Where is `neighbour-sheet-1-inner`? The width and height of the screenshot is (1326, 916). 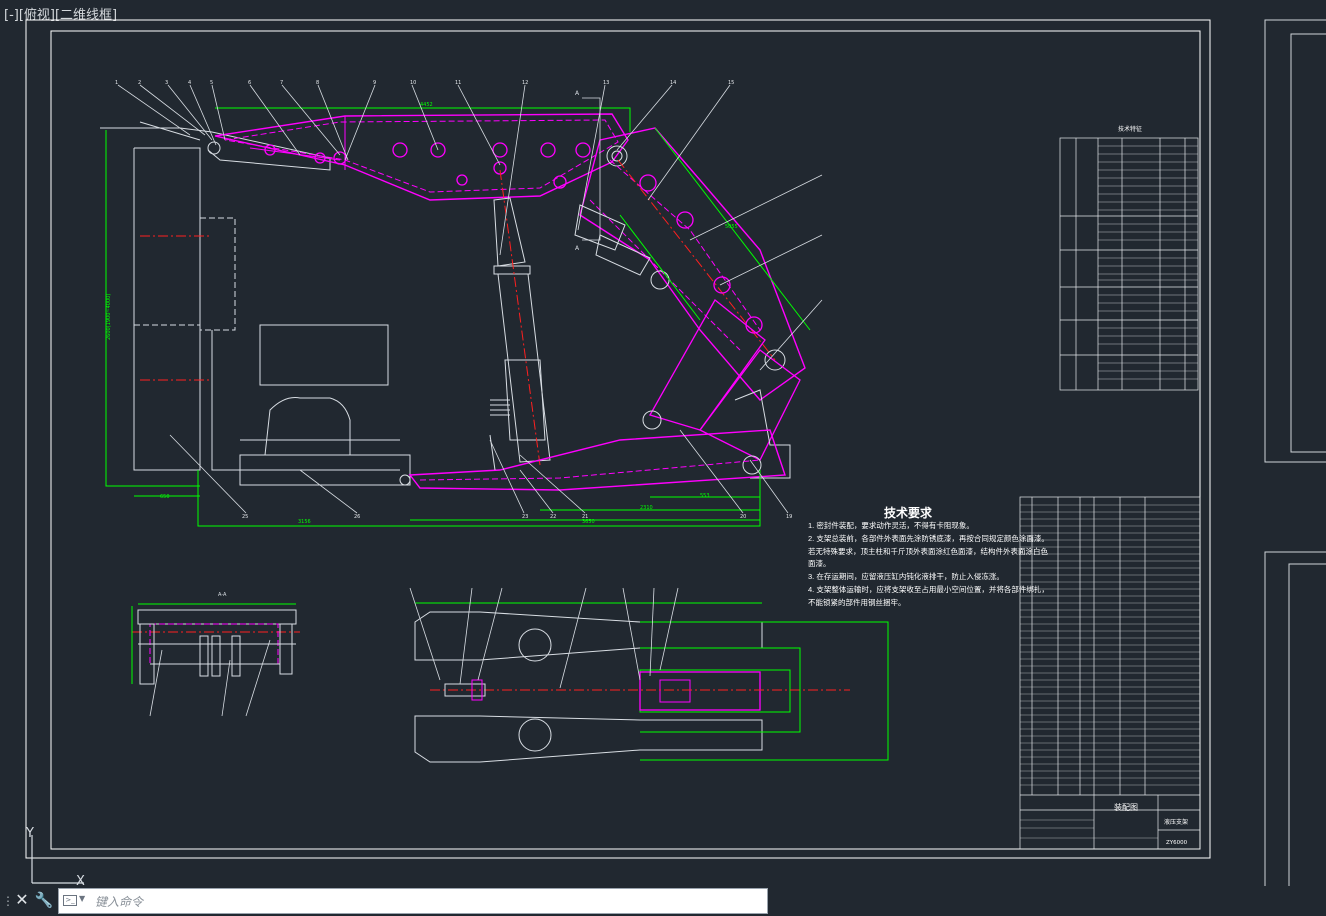 neighbour-sheet-1-inner is located at coordinates (1308, 243).